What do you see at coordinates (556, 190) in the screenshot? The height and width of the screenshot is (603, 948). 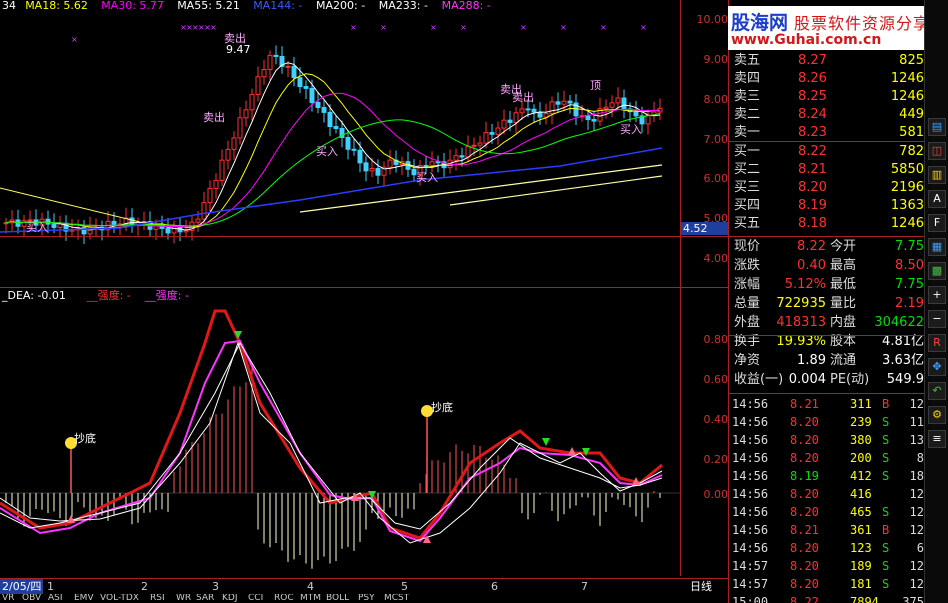 I see `trend-line` at bounding box center [556, 190].